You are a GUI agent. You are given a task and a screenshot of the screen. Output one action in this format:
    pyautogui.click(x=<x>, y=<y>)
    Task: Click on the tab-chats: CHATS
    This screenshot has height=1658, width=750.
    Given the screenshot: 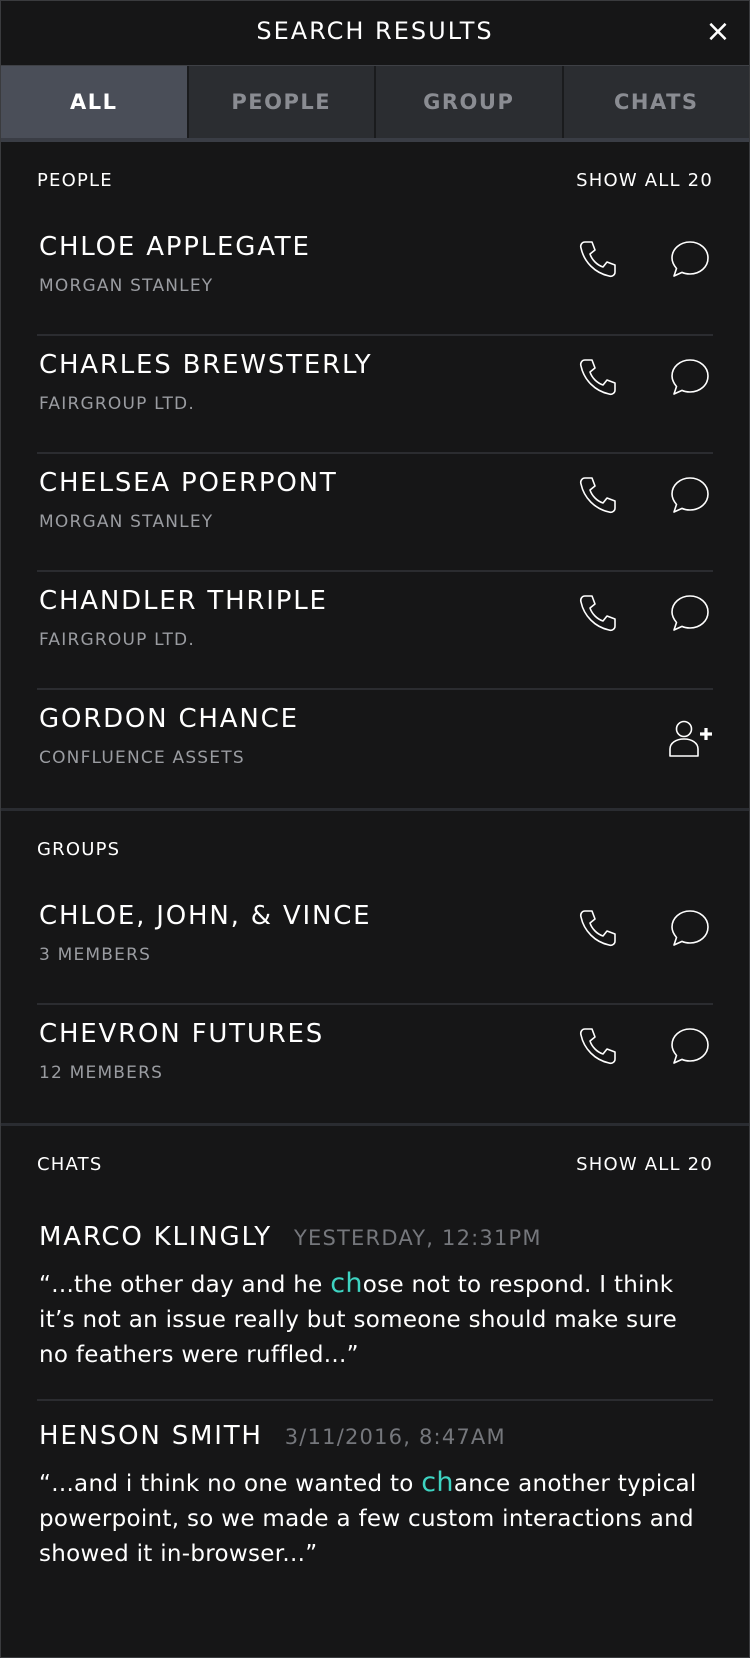 What is the action you would take?
    pyautogui.click(x=657, y=102)
    